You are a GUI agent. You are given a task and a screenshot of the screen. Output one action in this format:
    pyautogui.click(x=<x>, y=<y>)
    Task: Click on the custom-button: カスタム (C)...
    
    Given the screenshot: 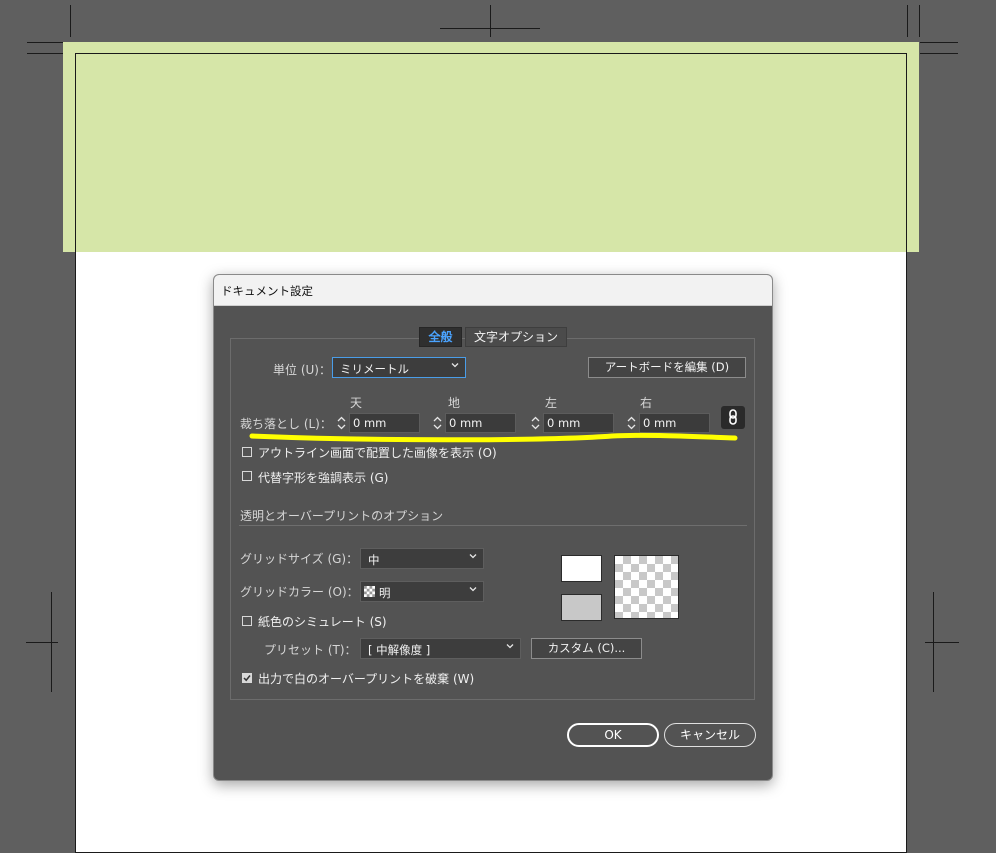 What is the action you would take?
    pyautogui.click(x=586, y=648)
    